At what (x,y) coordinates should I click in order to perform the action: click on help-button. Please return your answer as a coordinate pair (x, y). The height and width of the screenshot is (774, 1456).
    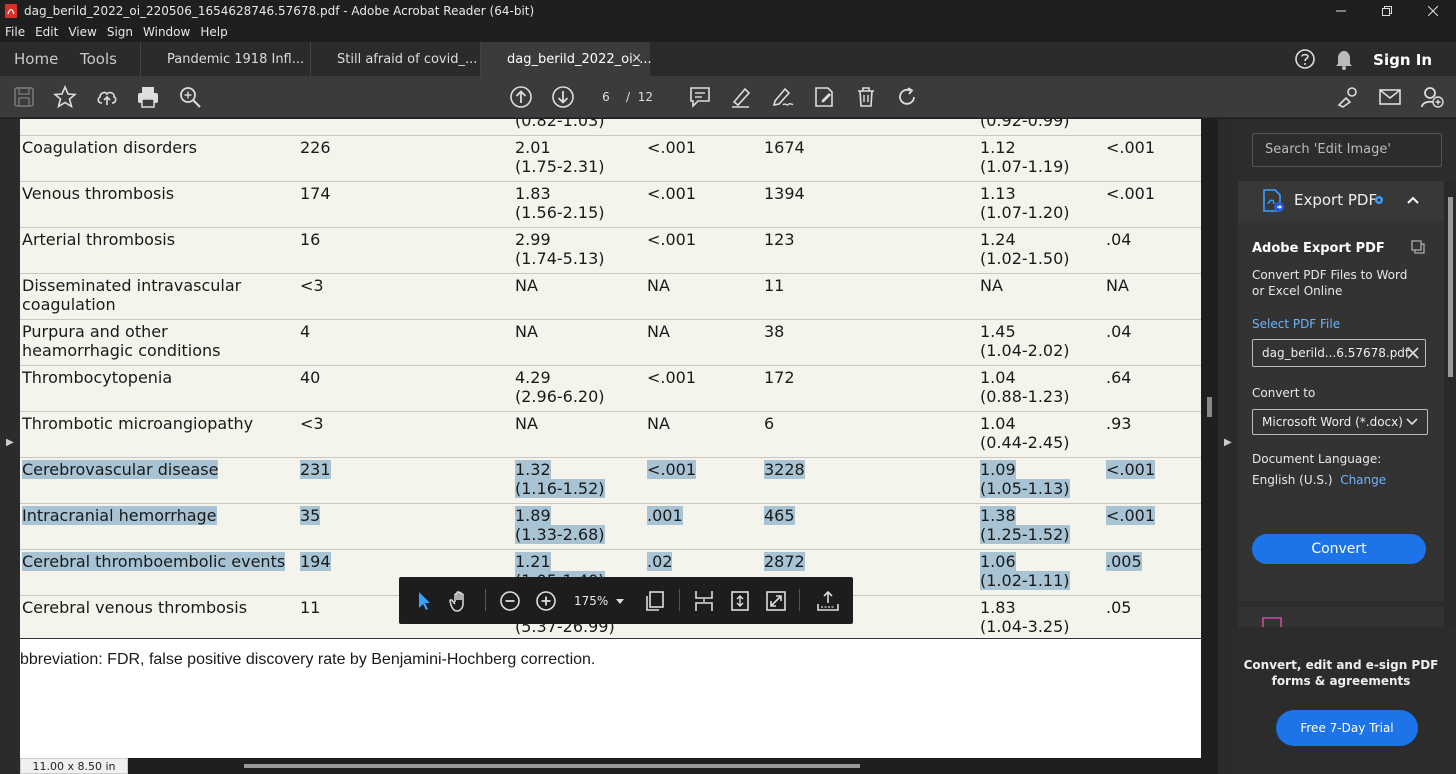
    Looking at the image, I should click on (1305, 59).